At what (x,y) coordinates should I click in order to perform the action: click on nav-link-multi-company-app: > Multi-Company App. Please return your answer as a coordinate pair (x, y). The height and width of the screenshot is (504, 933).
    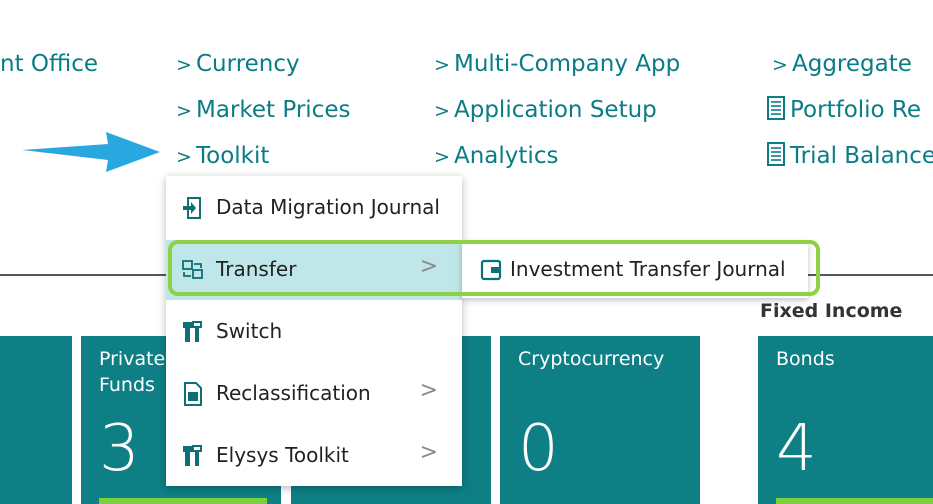
    Looking at the image, I should click on (557, 64).